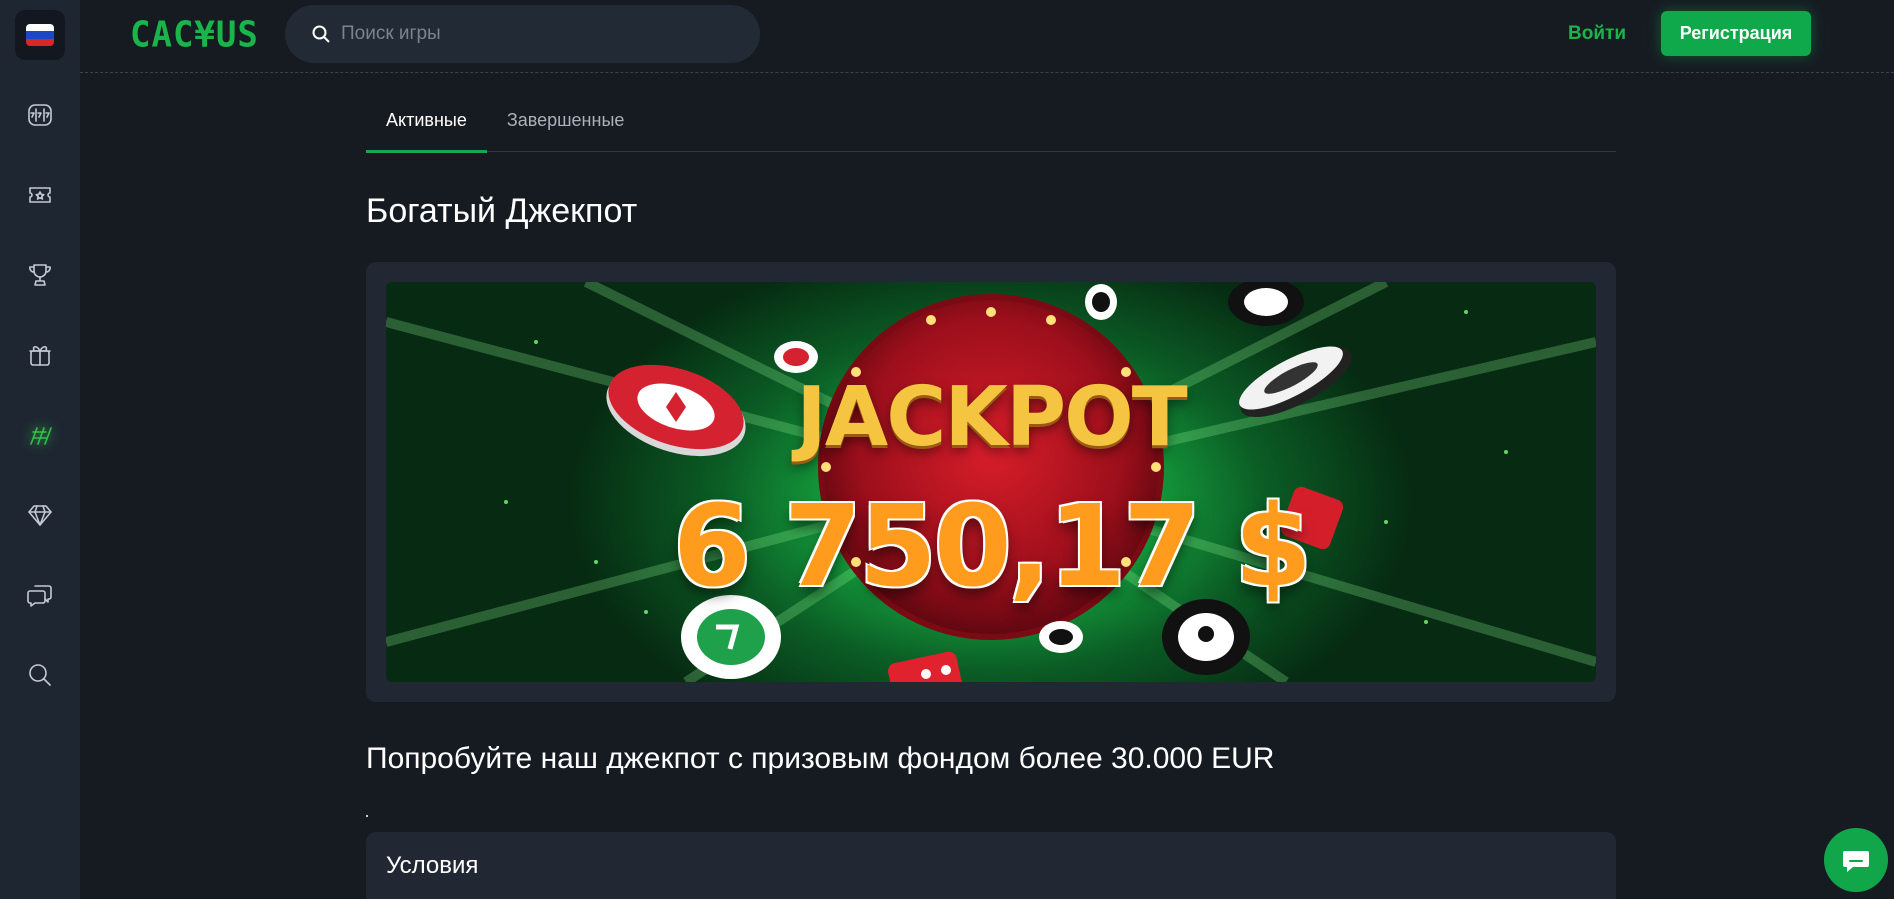 The image size is (1894, 899). I want to click on diamond-icon, so click(40, 515).